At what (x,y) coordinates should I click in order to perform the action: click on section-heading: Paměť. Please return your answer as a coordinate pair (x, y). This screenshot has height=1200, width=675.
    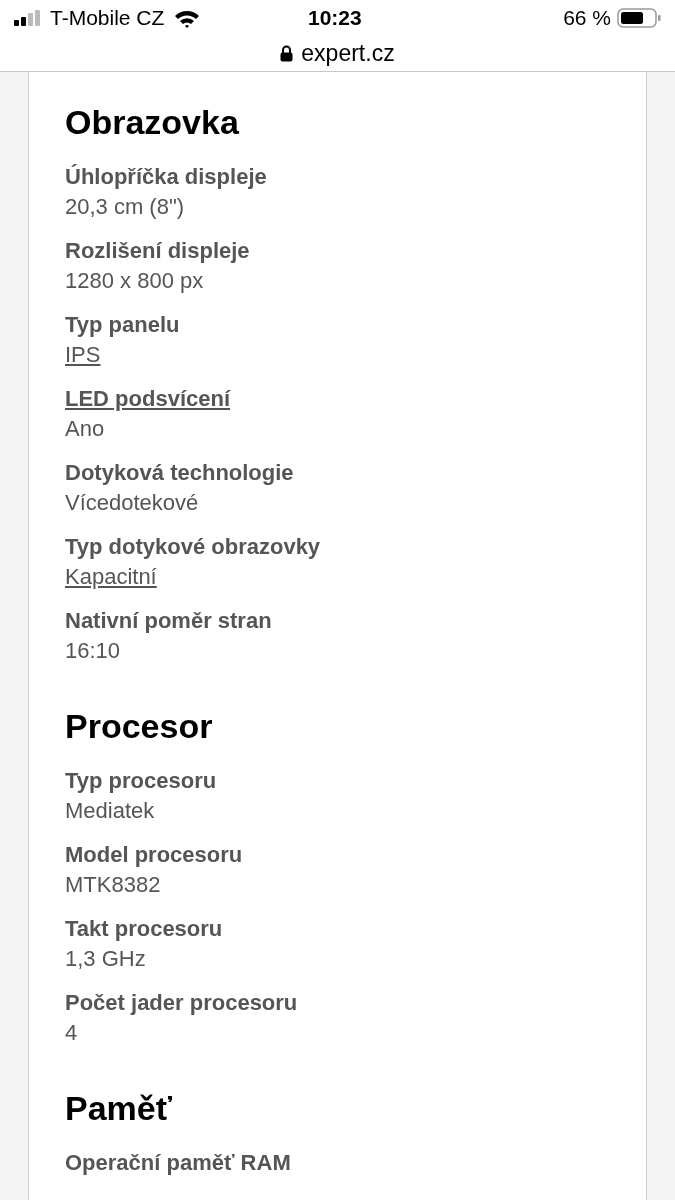
    Looking at the image, I should click on (119, 1108).